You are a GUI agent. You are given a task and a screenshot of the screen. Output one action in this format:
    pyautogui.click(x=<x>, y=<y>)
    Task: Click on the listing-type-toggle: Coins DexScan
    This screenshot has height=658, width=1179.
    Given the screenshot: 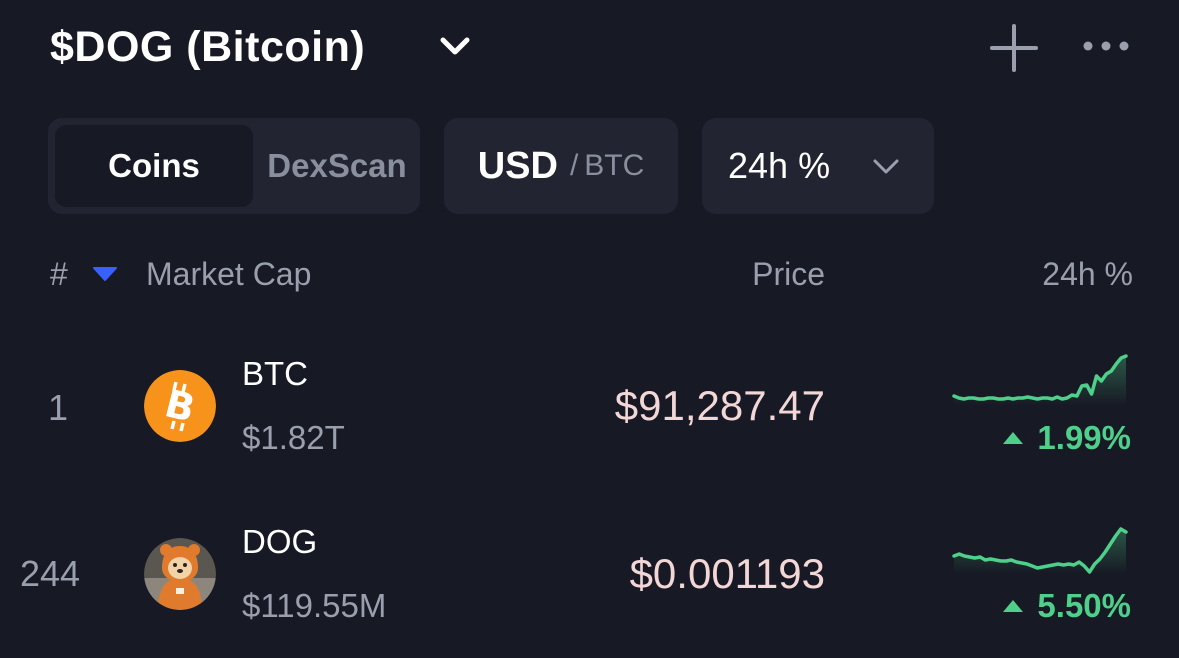 What is the action you would take?
    pyautogui.click(x=234, y=166)
    